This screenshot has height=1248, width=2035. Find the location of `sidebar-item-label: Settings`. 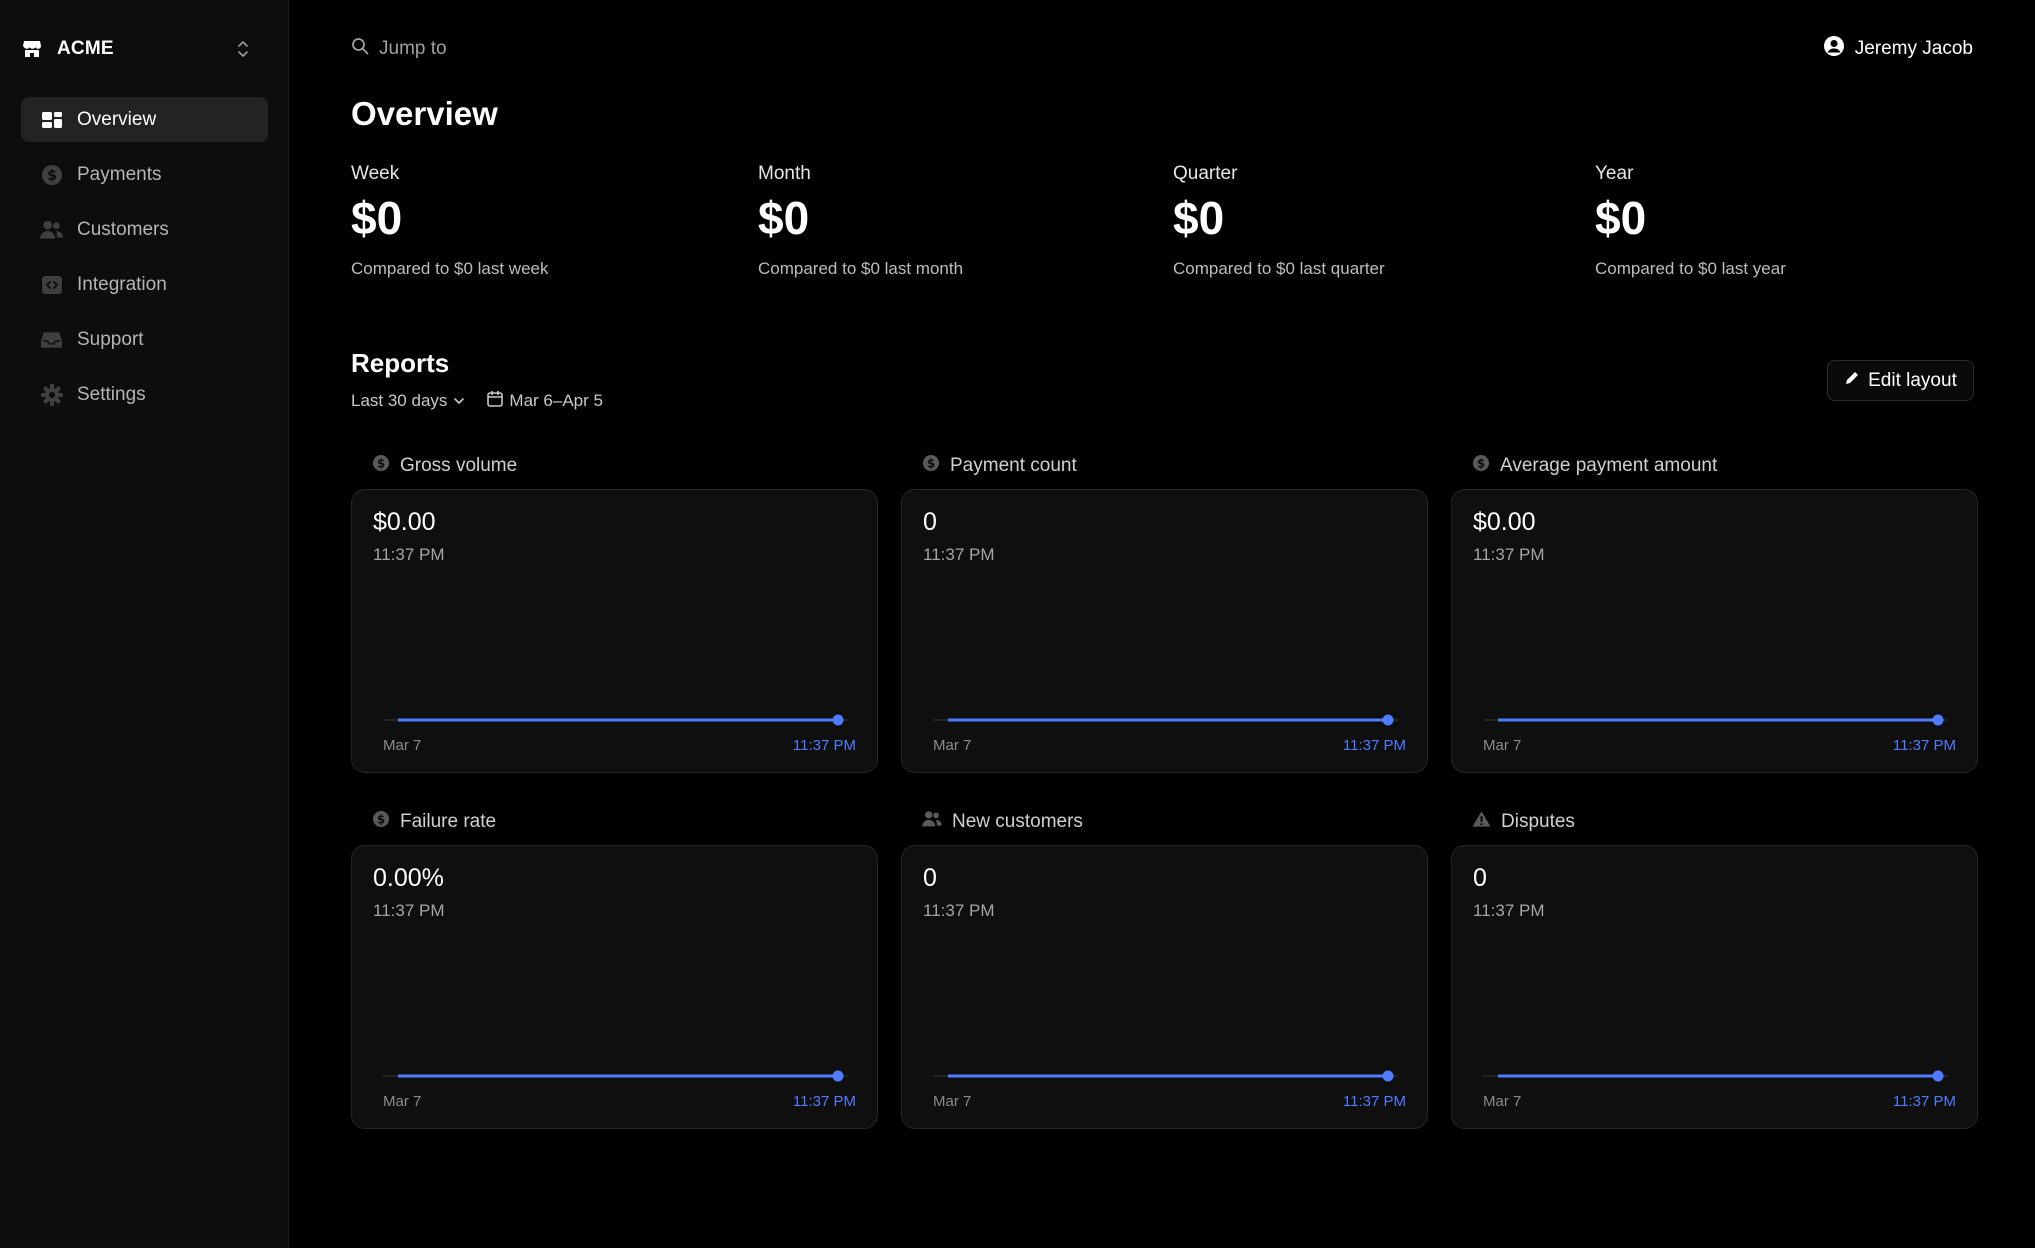

sidebar-item-label: Settings is located at coordinates (111, 394).